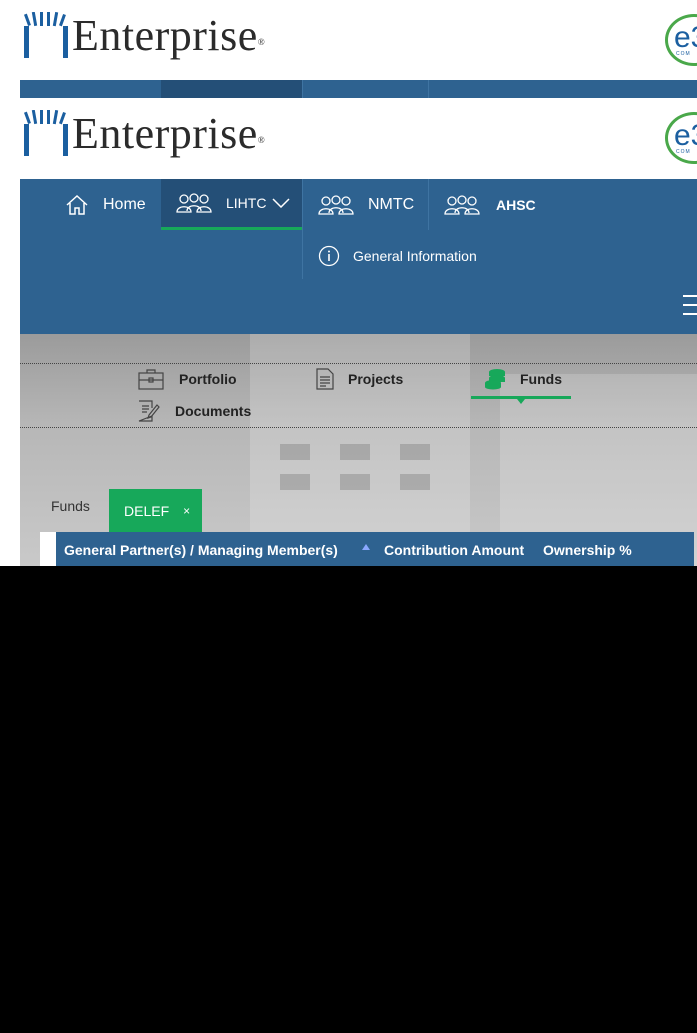  What do you see at coordinates (490, 204) in the screenshot?
I see `nav-item-ahsc: AHSC` at bounding box center [490, 204].